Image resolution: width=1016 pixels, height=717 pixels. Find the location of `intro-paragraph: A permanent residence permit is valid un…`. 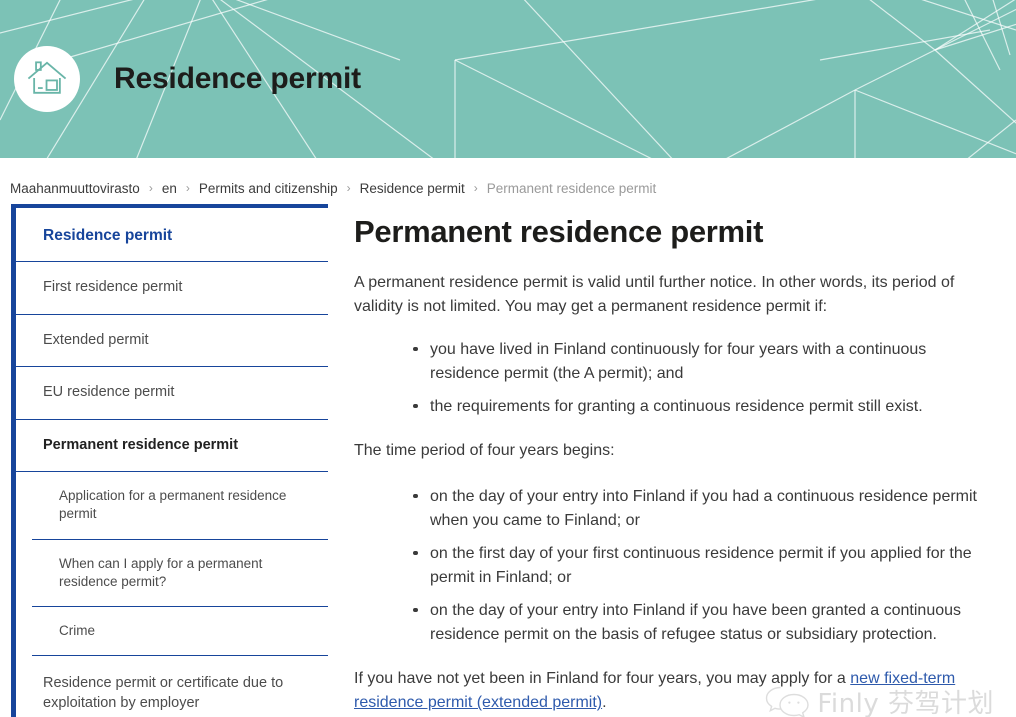

intro-paragraph: A permanent residence permit is valid un… is located at coordinates (654, 295).